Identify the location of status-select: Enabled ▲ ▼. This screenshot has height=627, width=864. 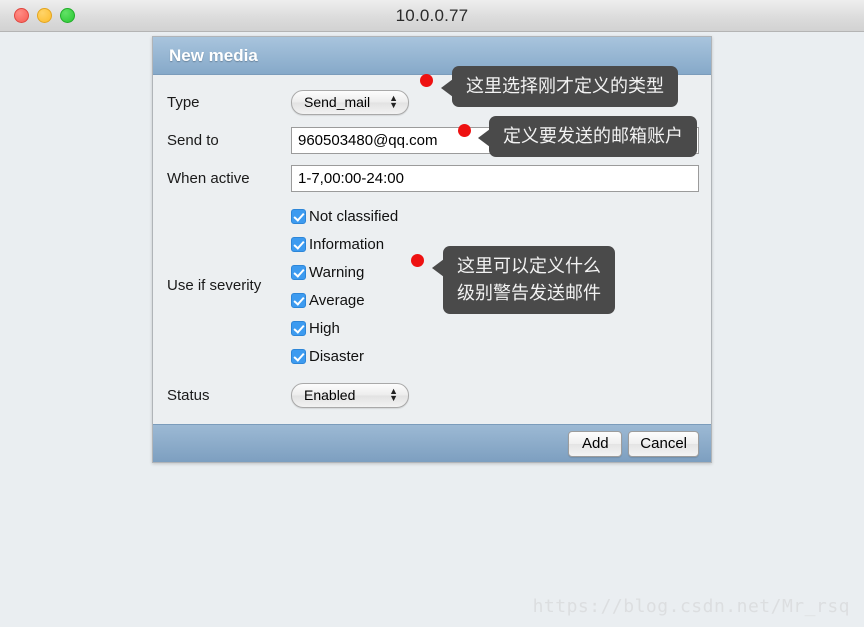
(350, 395).